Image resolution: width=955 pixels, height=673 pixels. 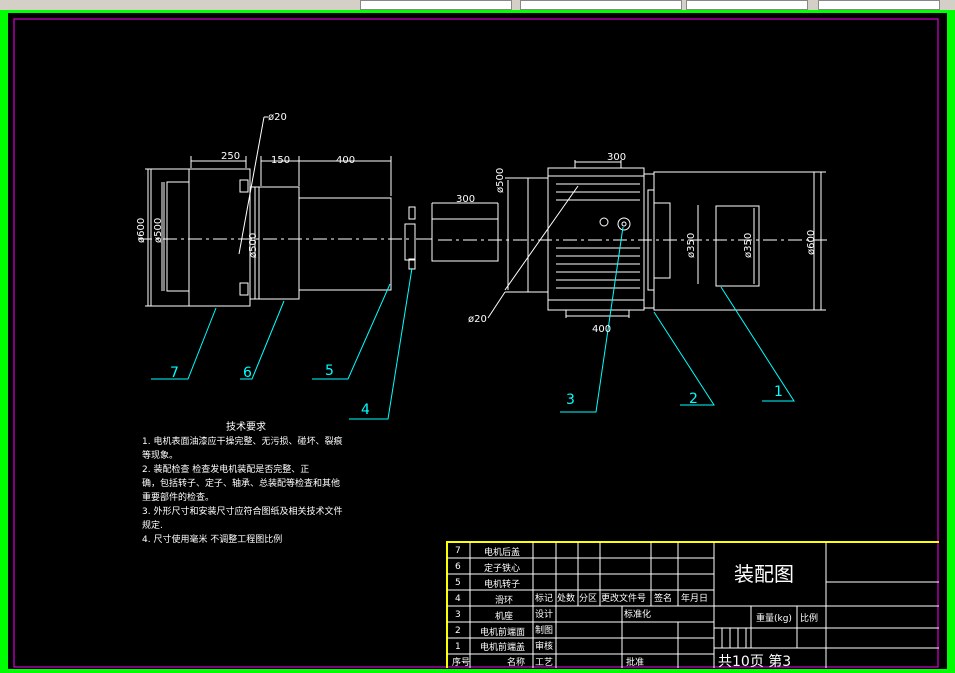 What do you see at coordinates (694, 598) in the screenshot?
I see `rev-header: 年月日` at bounding box center [694, 598].